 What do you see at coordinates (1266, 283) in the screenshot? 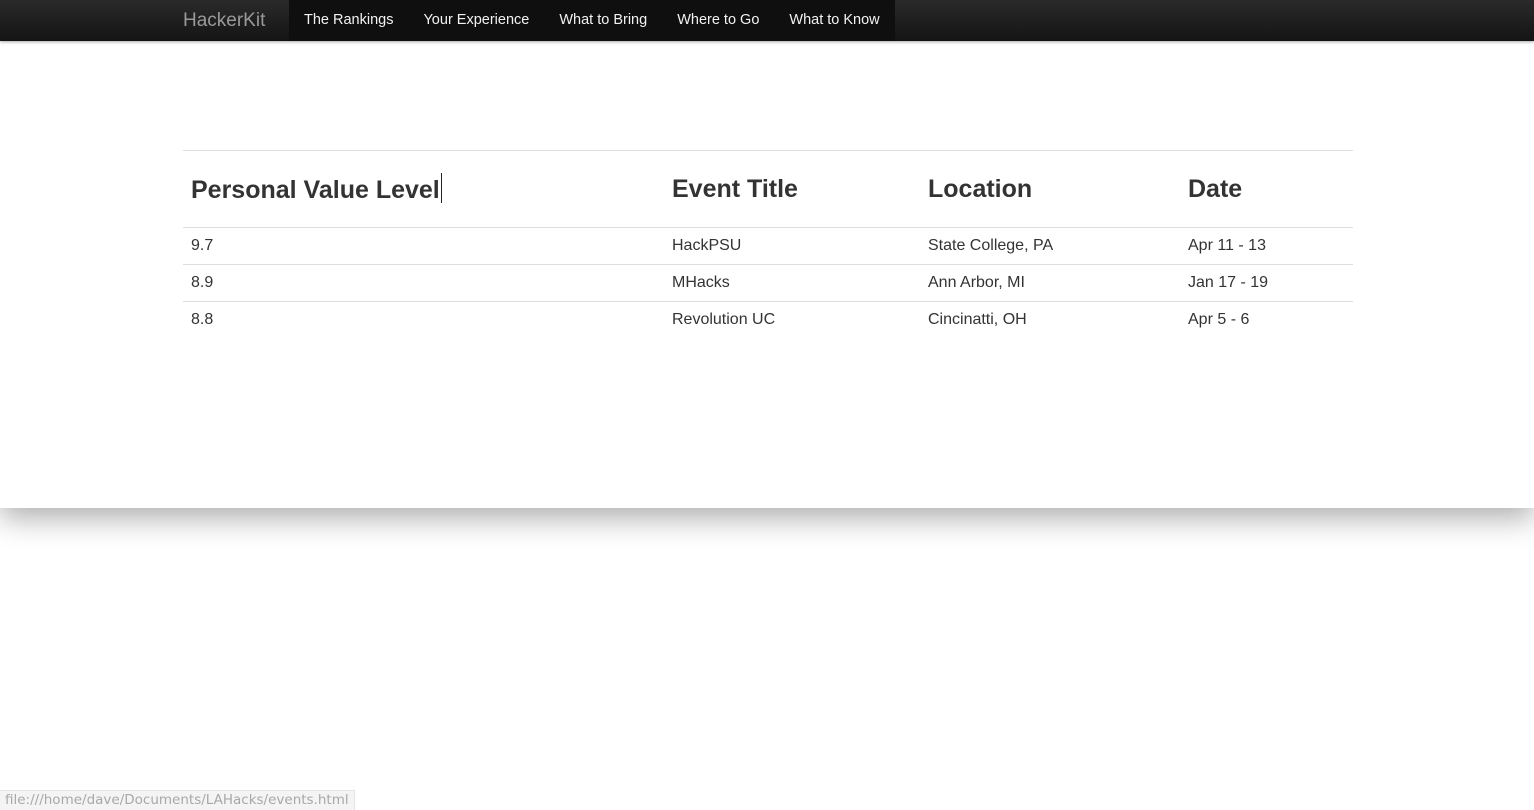
I see `cell-date: Jan 17 - 19` at bounding box center [1266, 283].